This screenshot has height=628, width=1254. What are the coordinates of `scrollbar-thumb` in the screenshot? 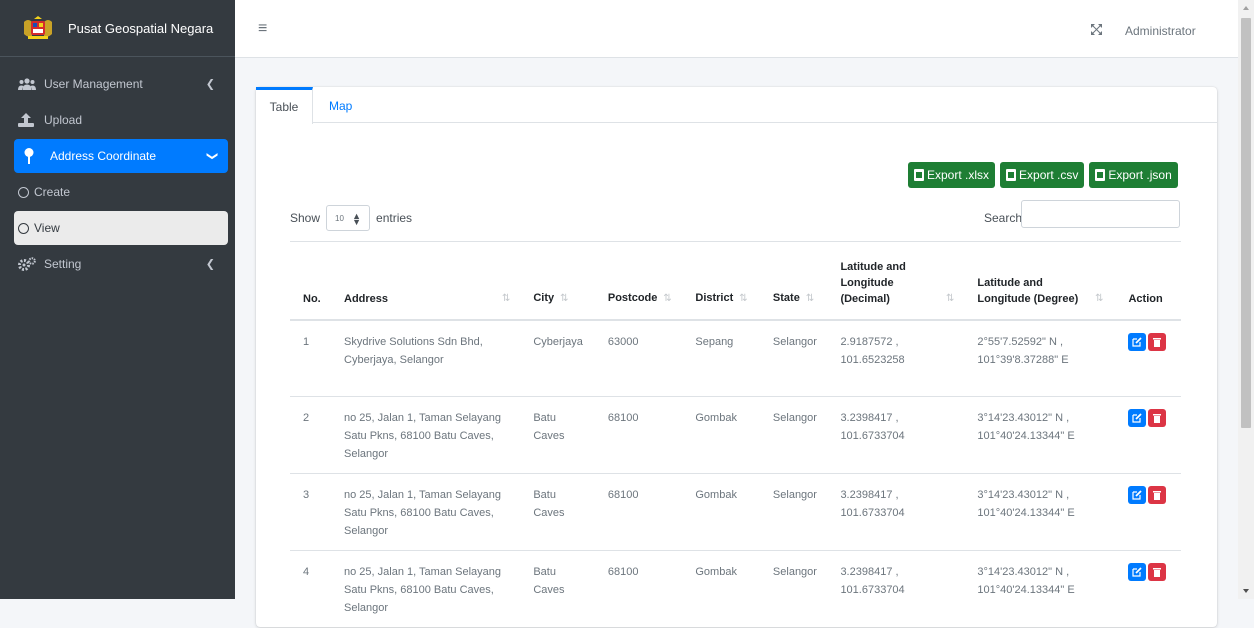 It's located at (1246, 223).